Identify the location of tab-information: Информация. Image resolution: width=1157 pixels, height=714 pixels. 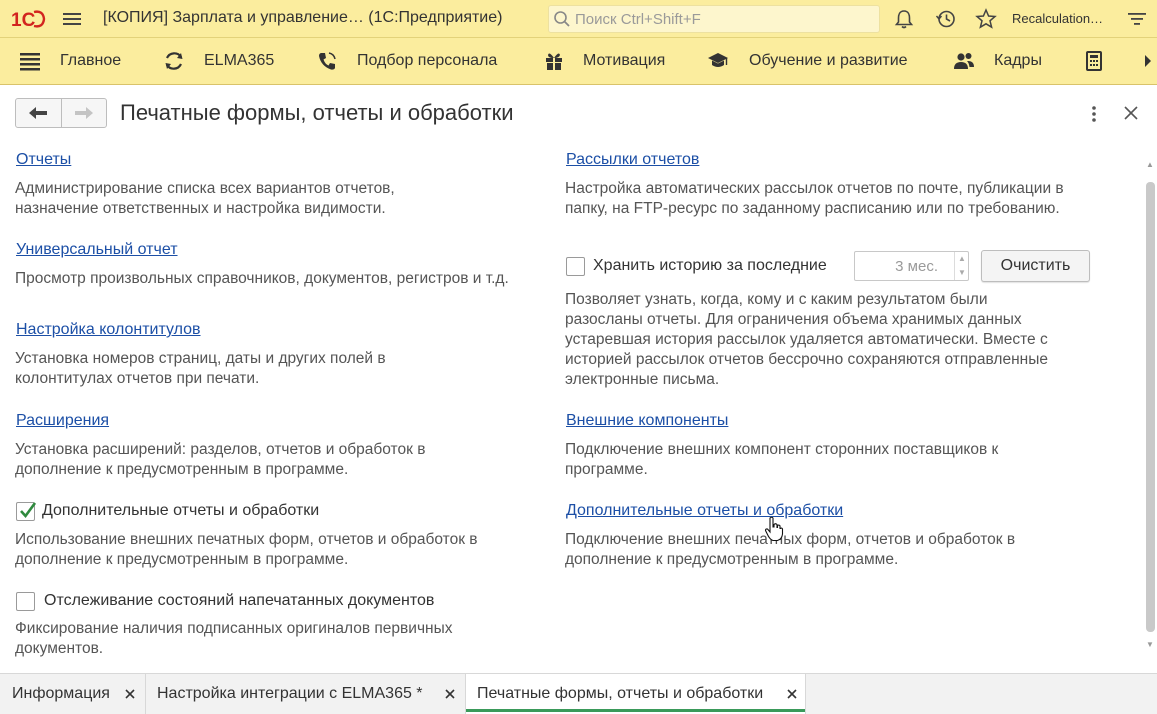
(73, 694).